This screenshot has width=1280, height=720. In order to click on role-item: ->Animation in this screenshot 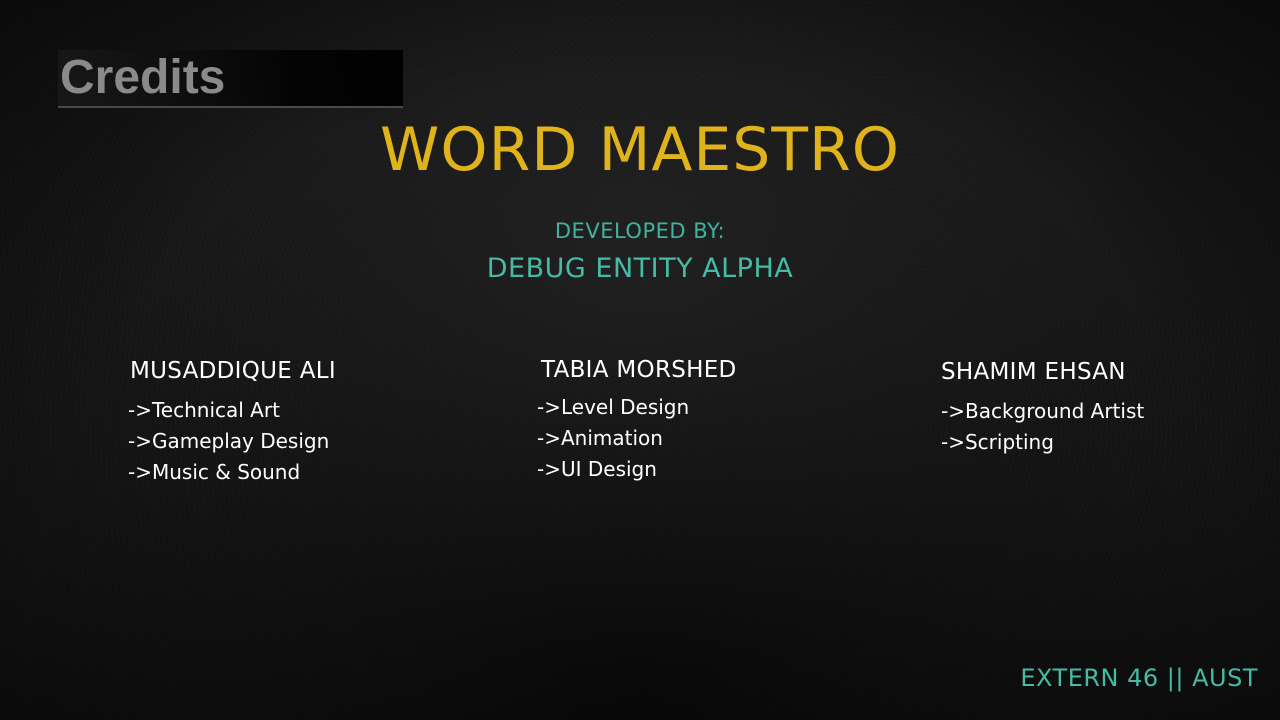, I will do `click(600, 438)`.